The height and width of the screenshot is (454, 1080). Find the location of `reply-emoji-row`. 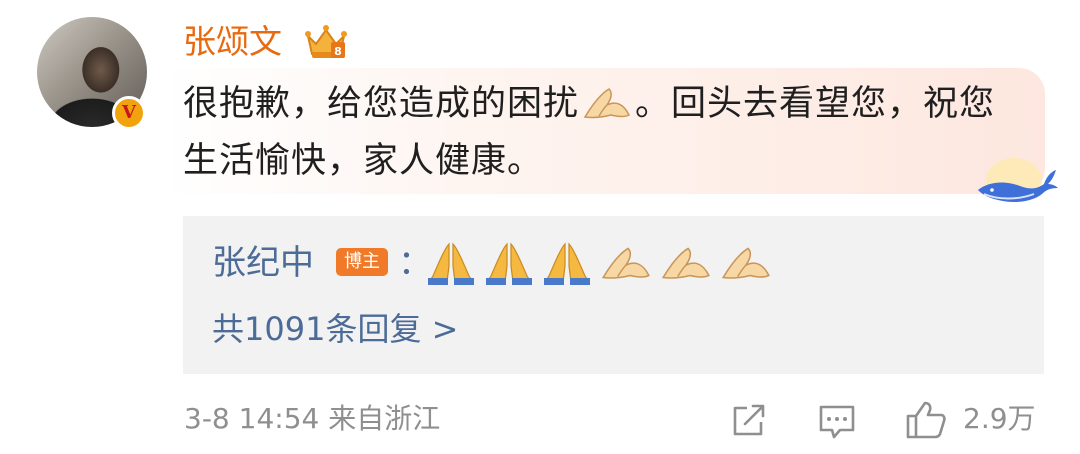

reply-emoji-row is located at coordinates (599, 263).